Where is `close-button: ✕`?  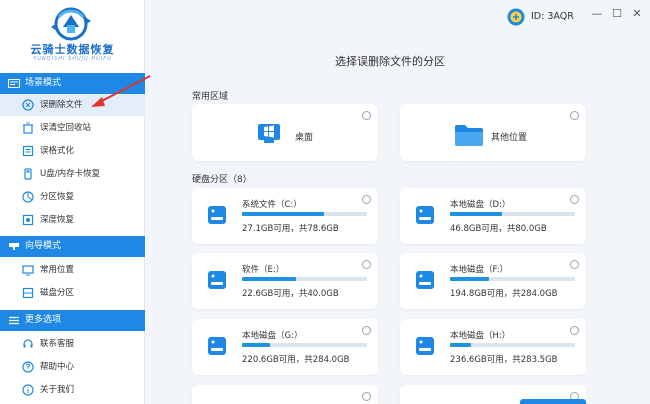 close-button: ✕ is located at coordinates (637, 13).